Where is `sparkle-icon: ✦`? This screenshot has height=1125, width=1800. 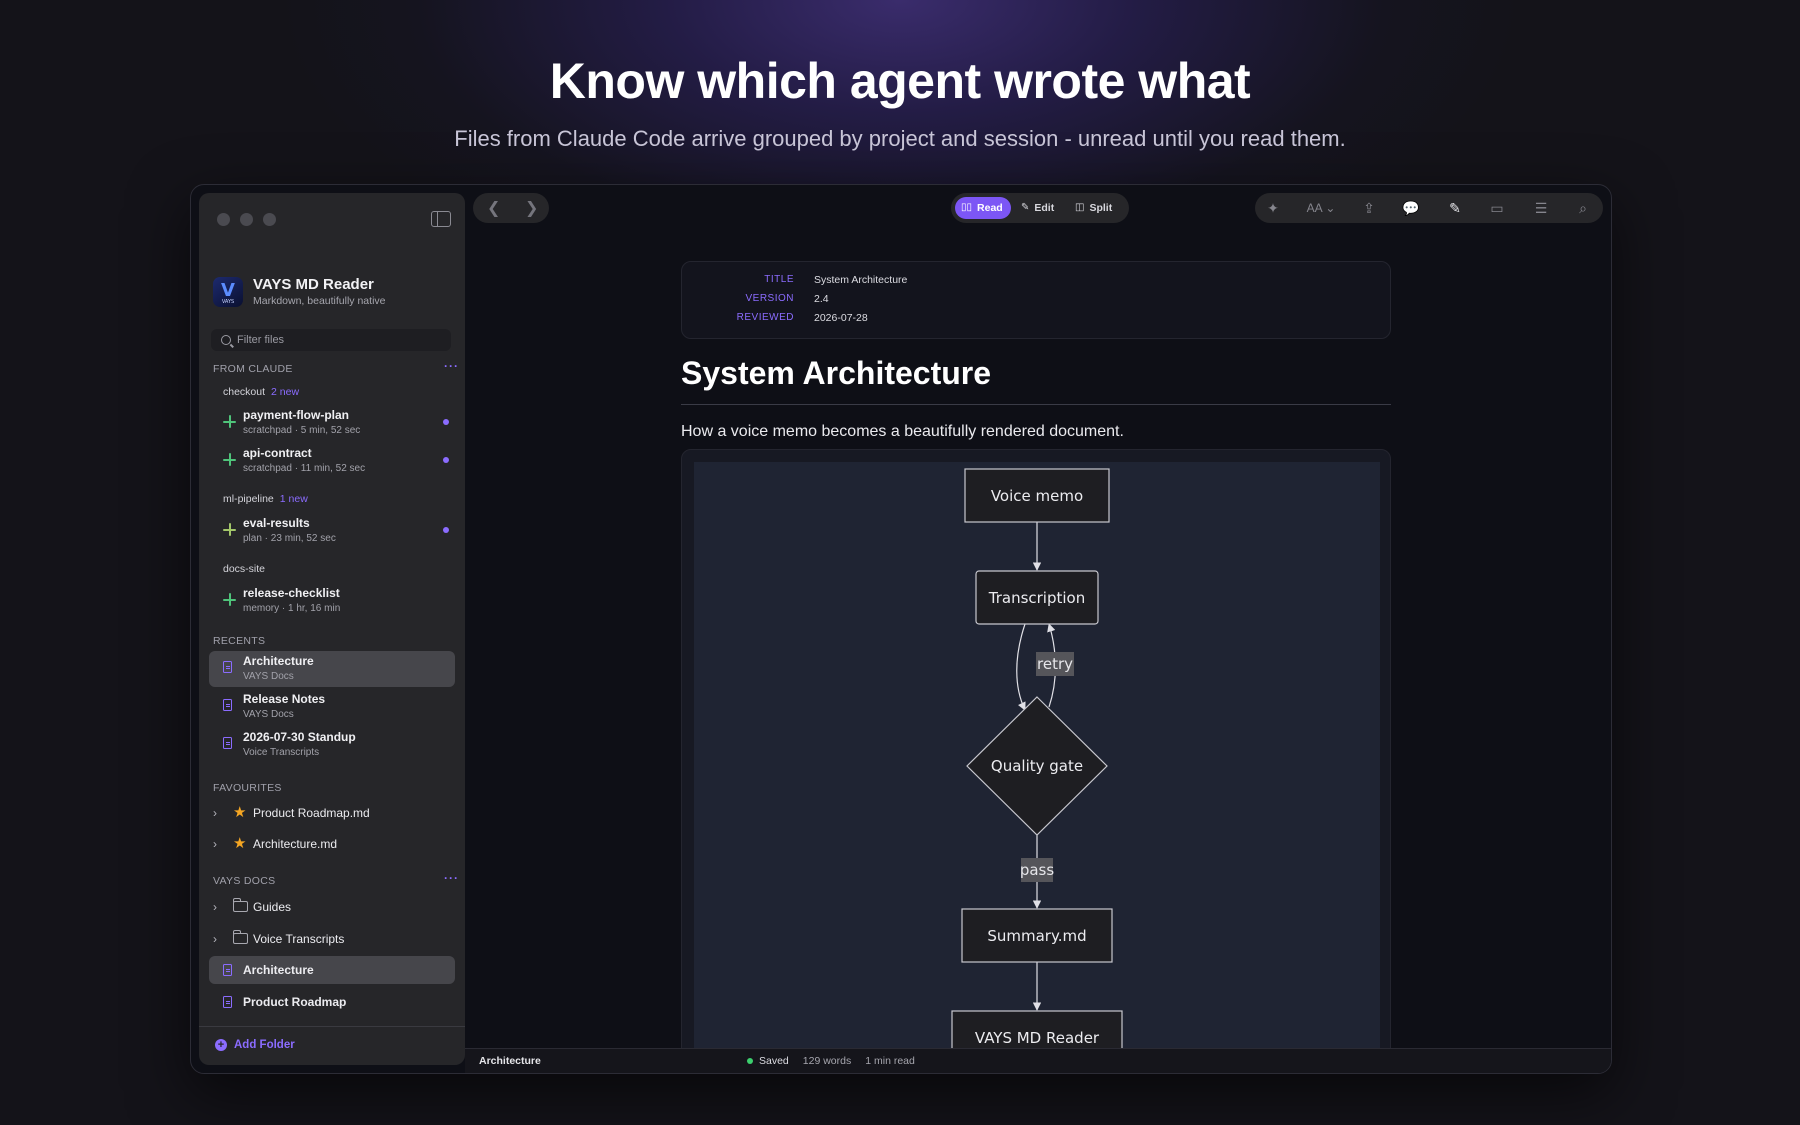 sparkle-icon: ✦ is located at coordinates (1273, 208).